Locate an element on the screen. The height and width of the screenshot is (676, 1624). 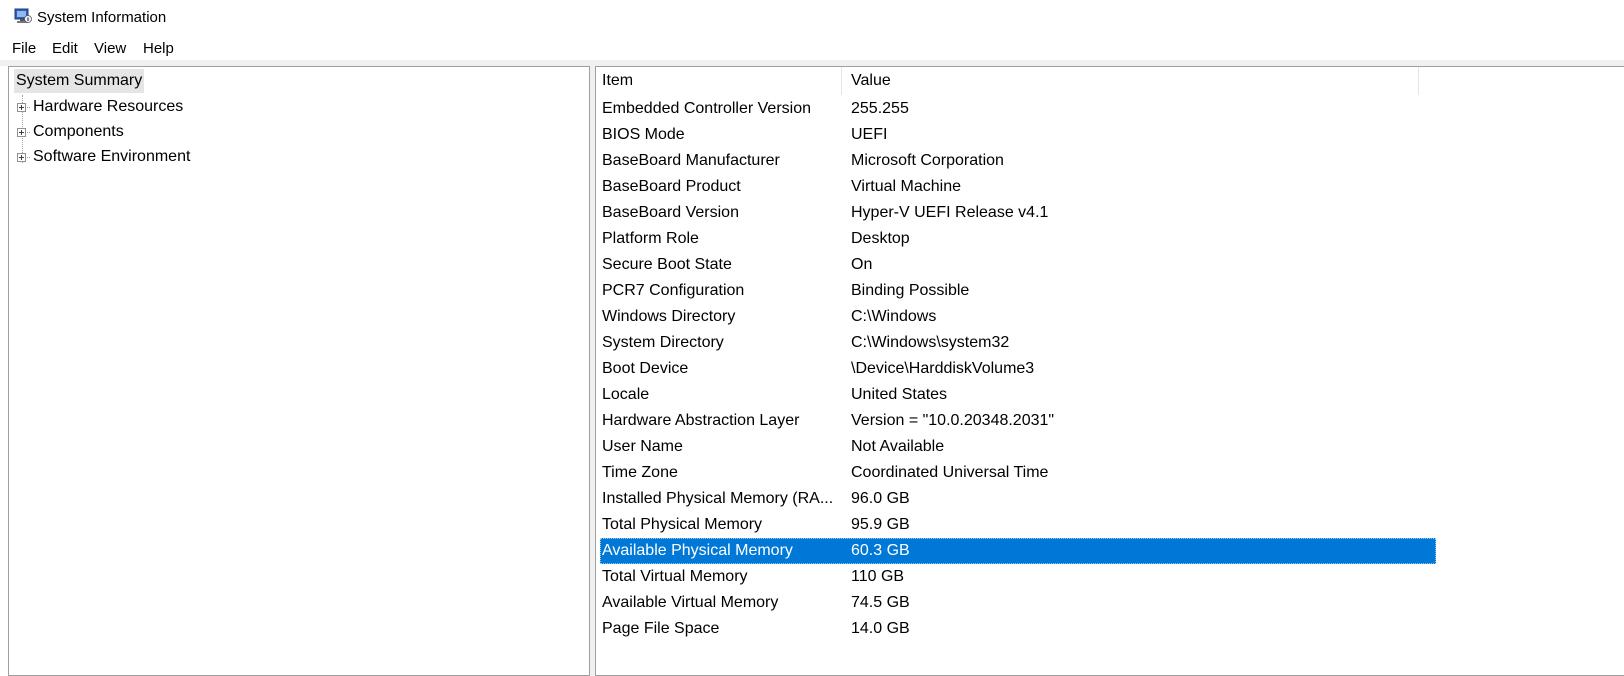
menu-edit: Edit is located at coordinates (65, 48).